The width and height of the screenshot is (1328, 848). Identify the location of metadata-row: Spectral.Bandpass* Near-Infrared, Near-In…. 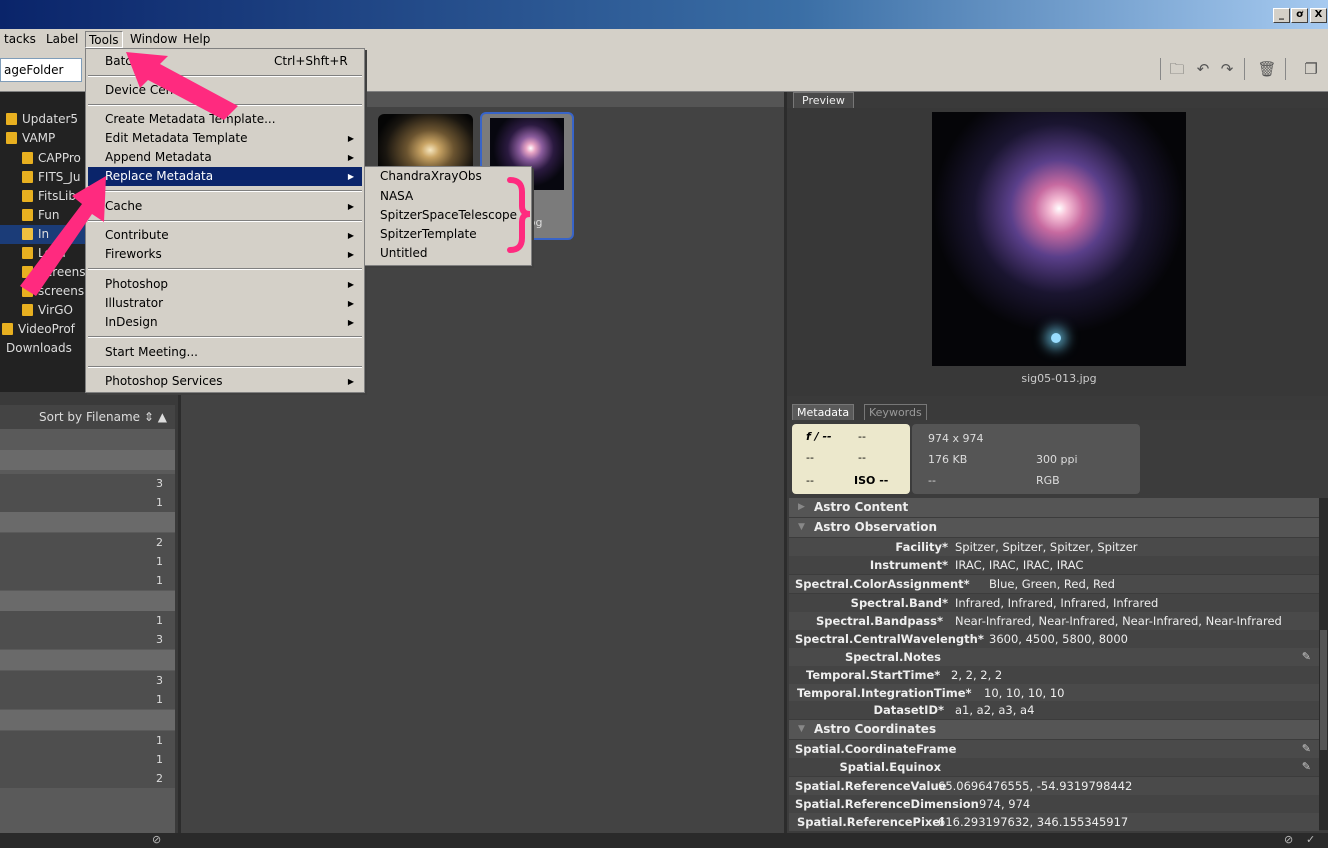
(1054, 621).